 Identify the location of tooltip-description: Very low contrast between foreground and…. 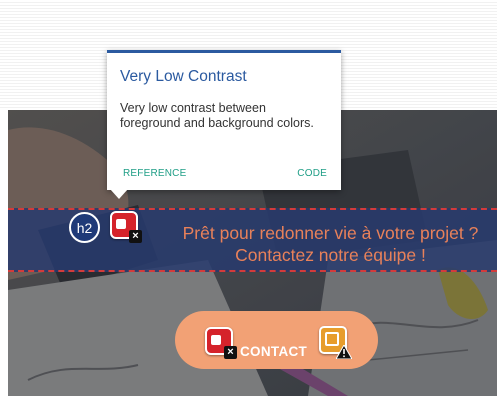
(217, 115).